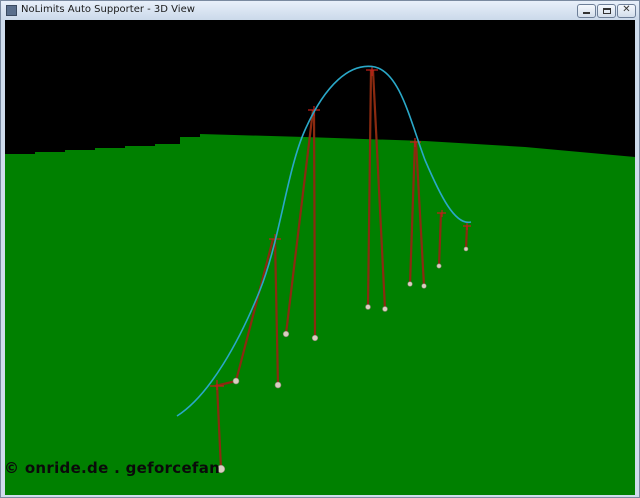 The image size is (640, 498). What do you see at coordinates (320, 10) in the screenshot?
I see `title-bar: NoLimits Auto Supporter - 3D View ✕` at bounding box center [320, 10].